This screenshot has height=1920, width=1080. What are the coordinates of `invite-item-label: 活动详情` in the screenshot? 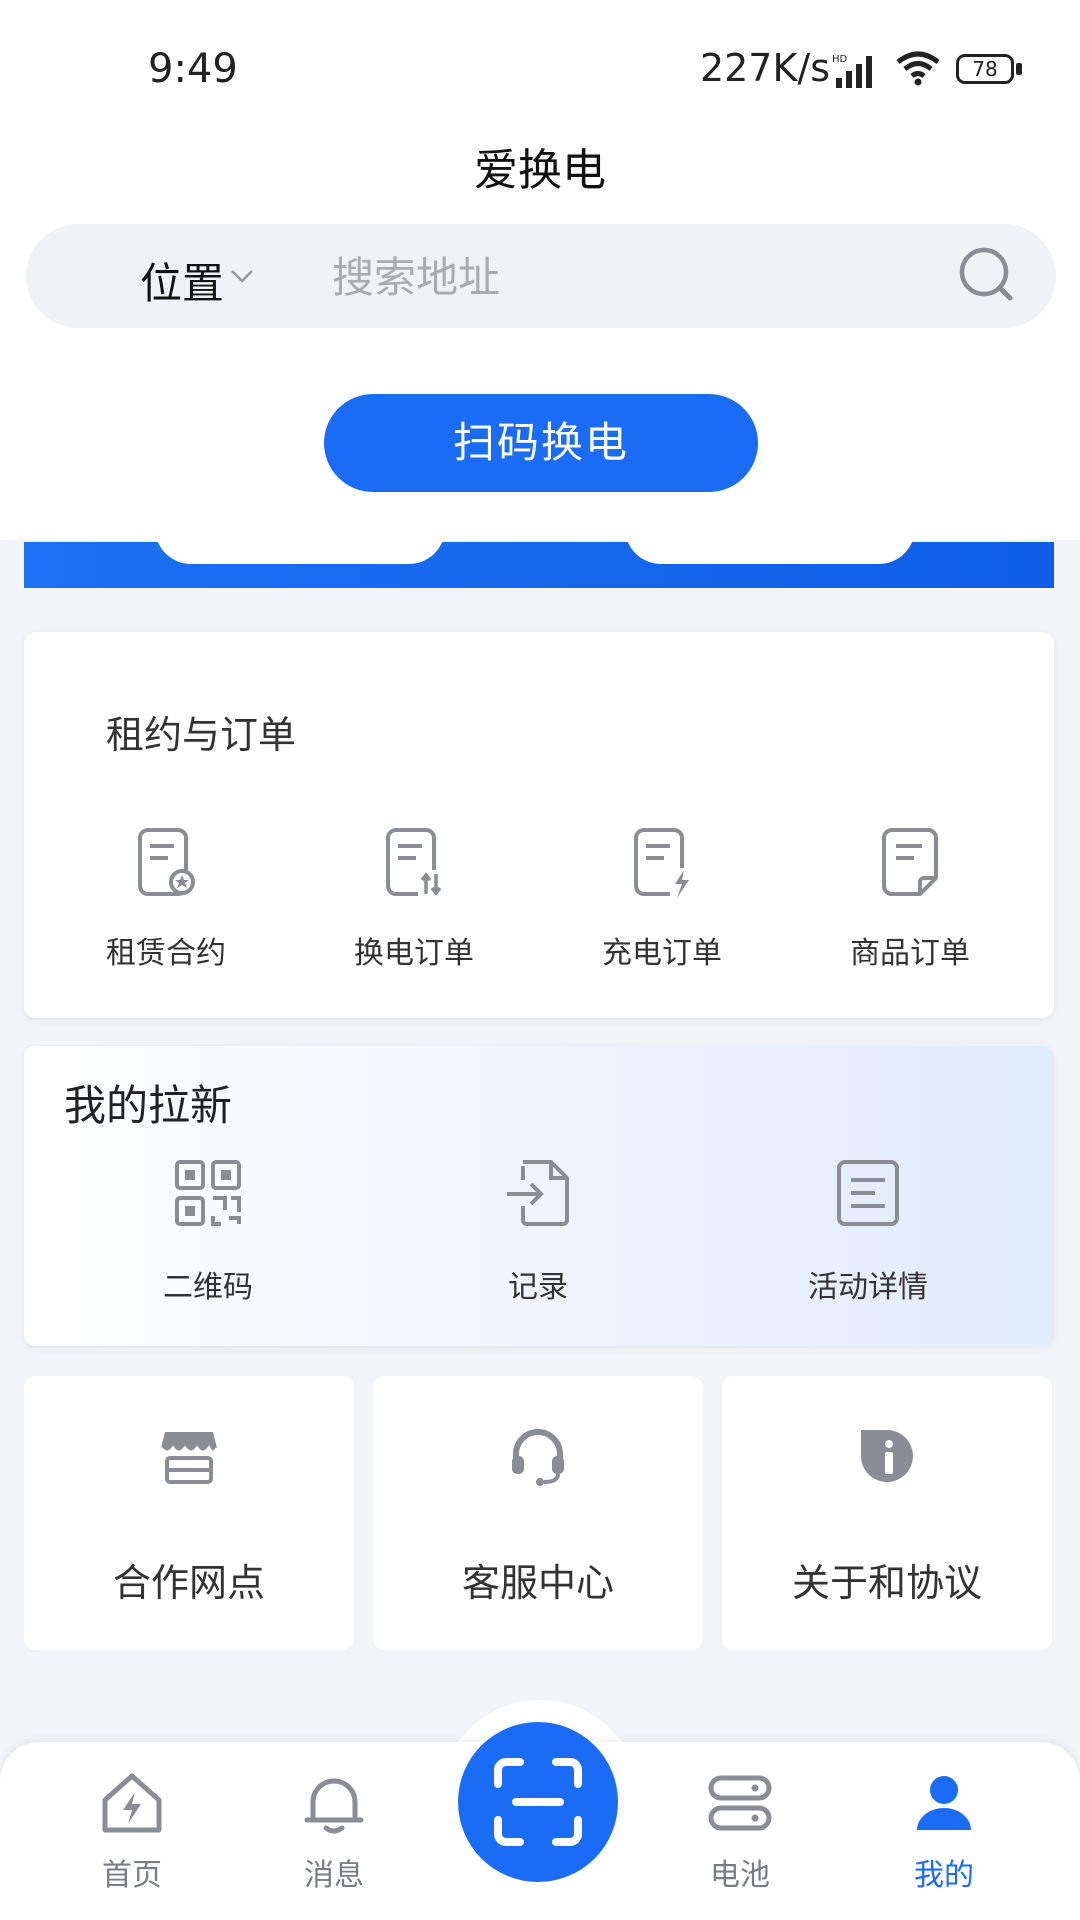 It's located at (868, 1287).